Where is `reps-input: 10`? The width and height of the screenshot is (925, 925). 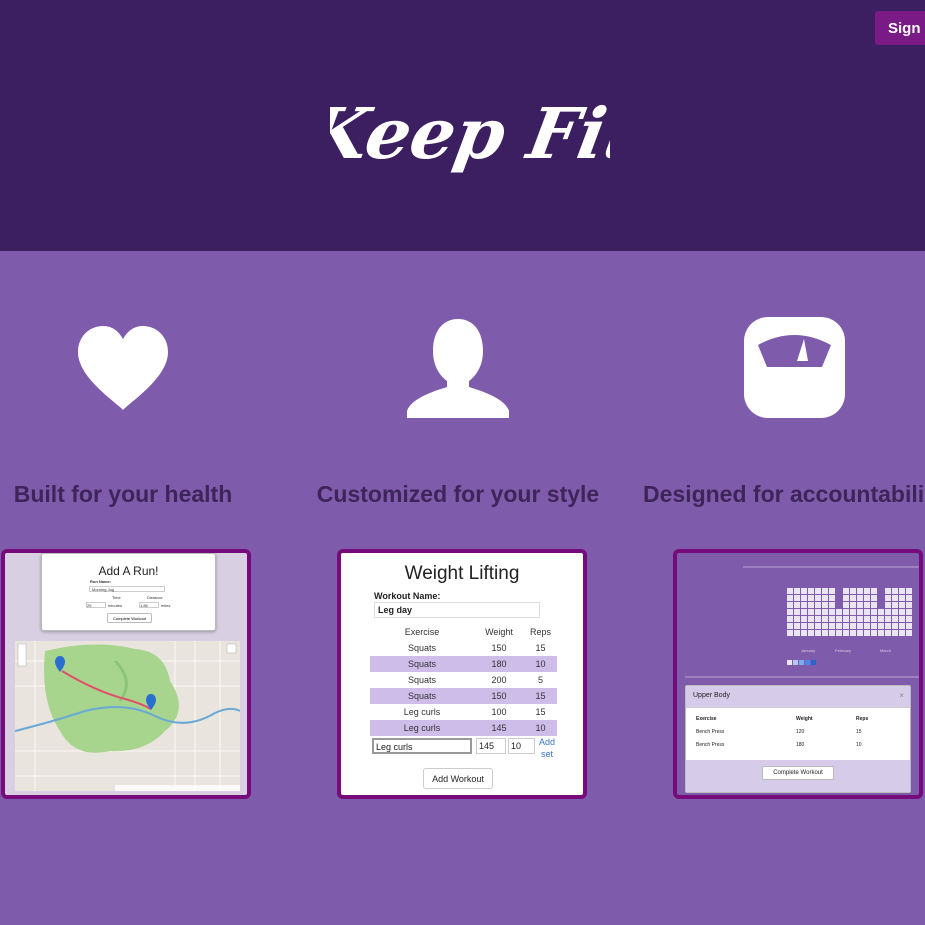
reps-input: 10 is located at coordinates (521, 746).